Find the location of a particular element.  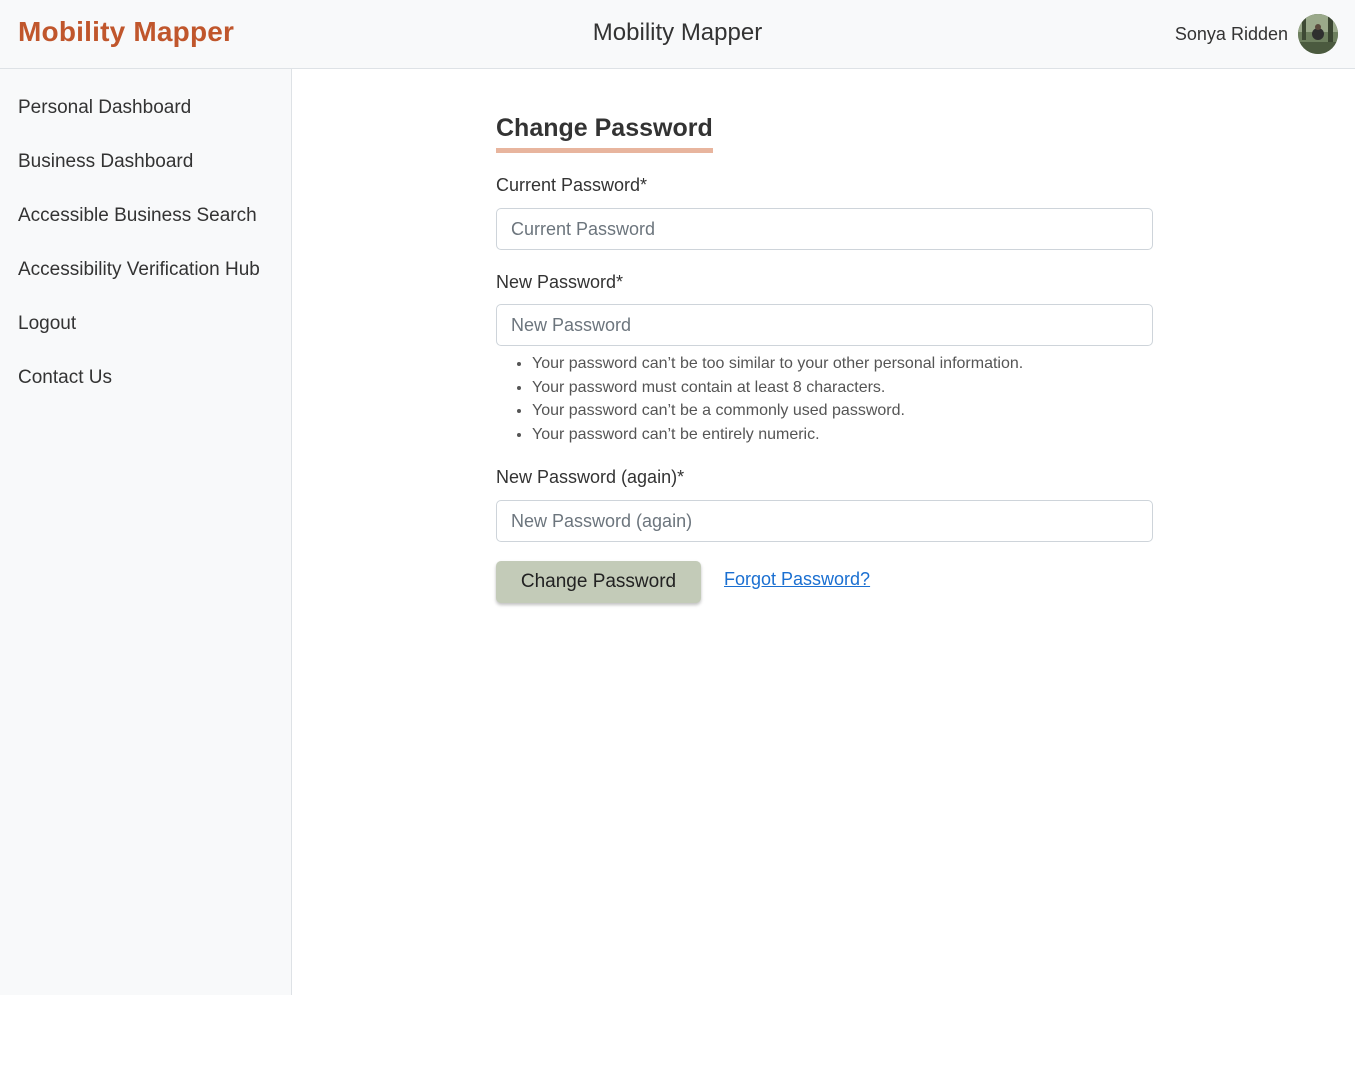

current-password-label: Current Password* is located at coordinates (572, 185).